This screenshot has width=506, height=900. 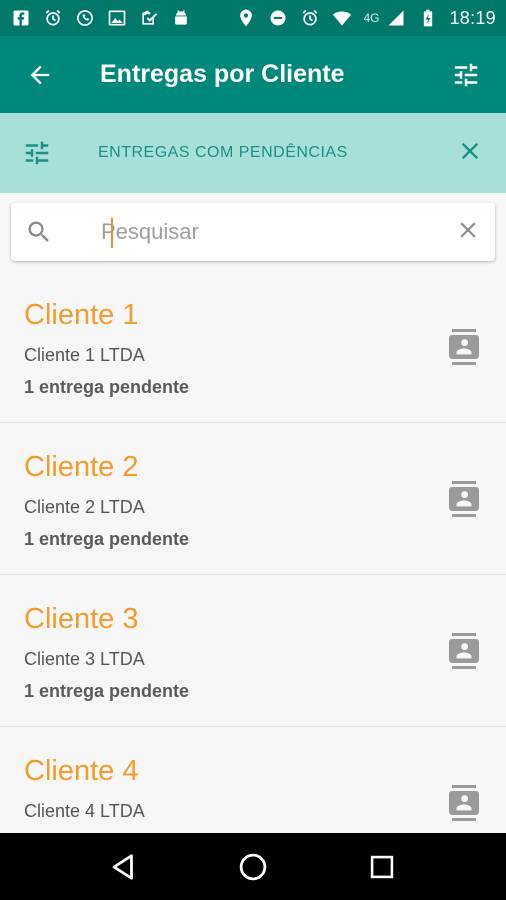 I want to click on location-icon, so click(x=246, y=18).